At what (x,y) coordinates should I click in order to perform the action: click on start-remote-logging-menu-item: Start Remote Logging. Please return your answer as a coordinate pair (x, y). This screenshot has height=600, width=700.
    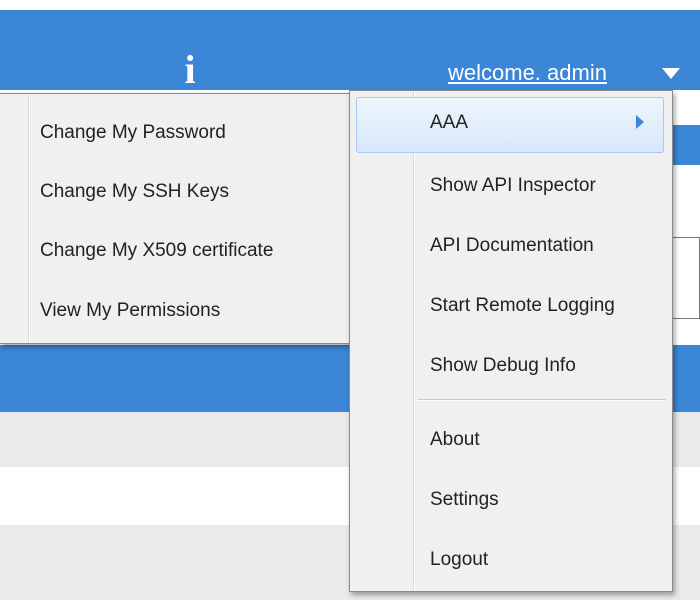
    Looking at the image, I should click on (511, 306).